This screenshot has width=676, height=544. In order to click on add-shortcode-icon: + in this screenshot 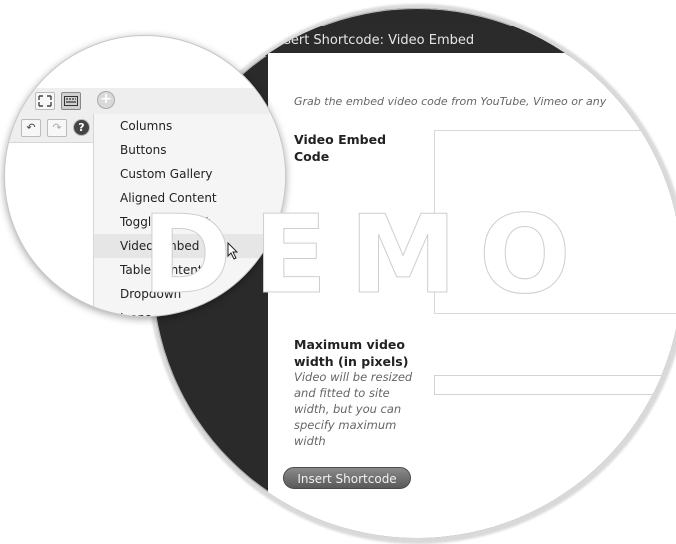, I will do `click(106, 100)`.